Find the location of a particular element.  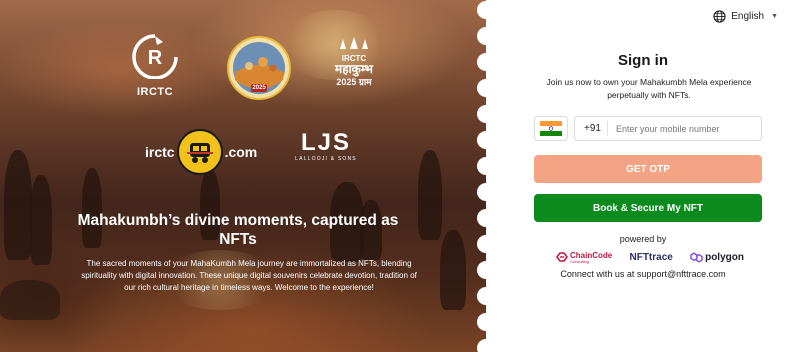

get-otp-button: GET OTP is located at coordinates (648, 169).